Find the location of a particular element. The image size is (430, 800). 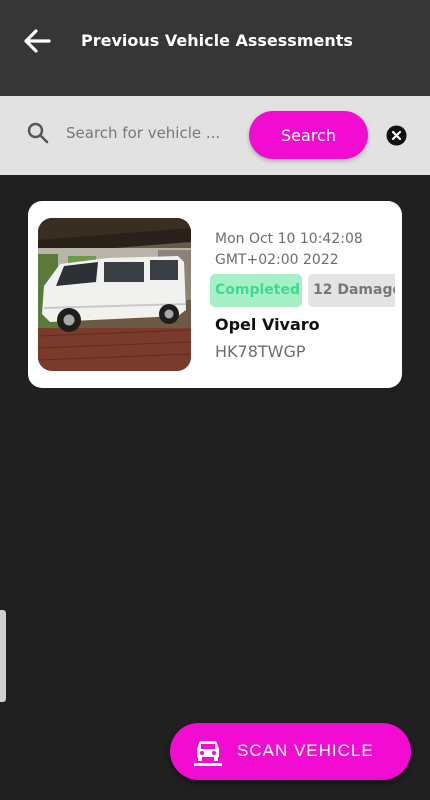

clear-search-button is located at coordinates (396, 135).